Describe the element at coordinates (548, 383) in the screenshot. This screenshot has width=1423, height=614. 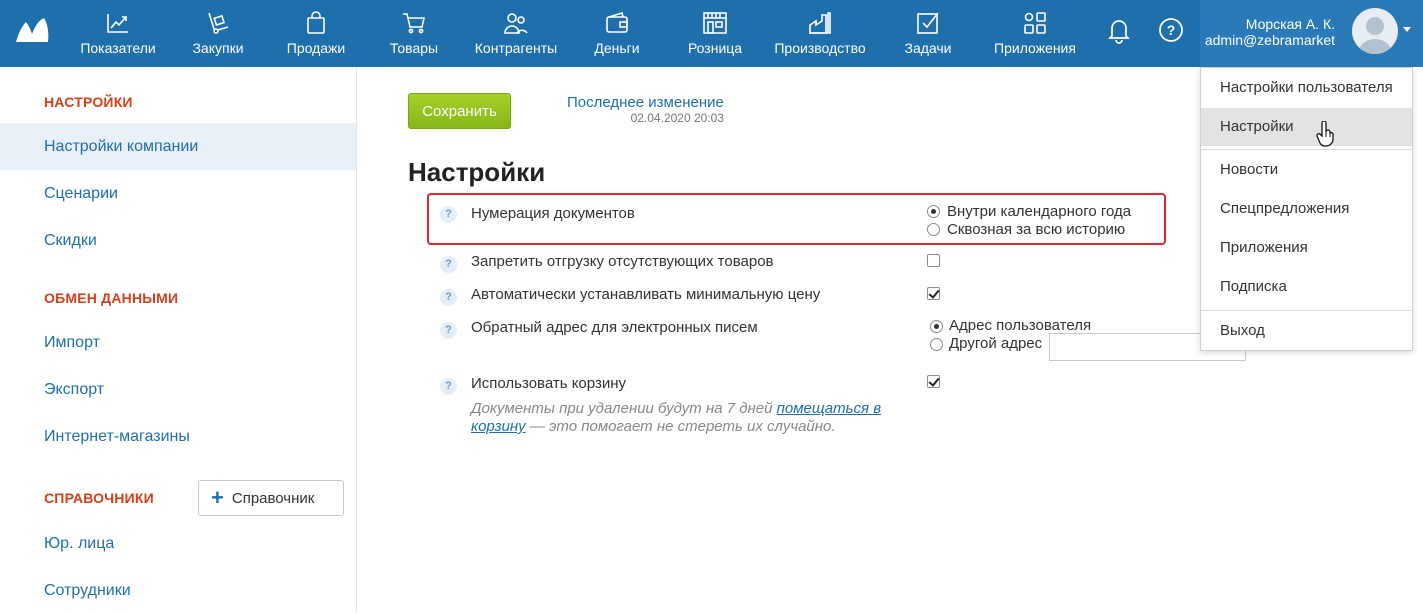
I see `use-trash-label: Использовать корзину` at that location.